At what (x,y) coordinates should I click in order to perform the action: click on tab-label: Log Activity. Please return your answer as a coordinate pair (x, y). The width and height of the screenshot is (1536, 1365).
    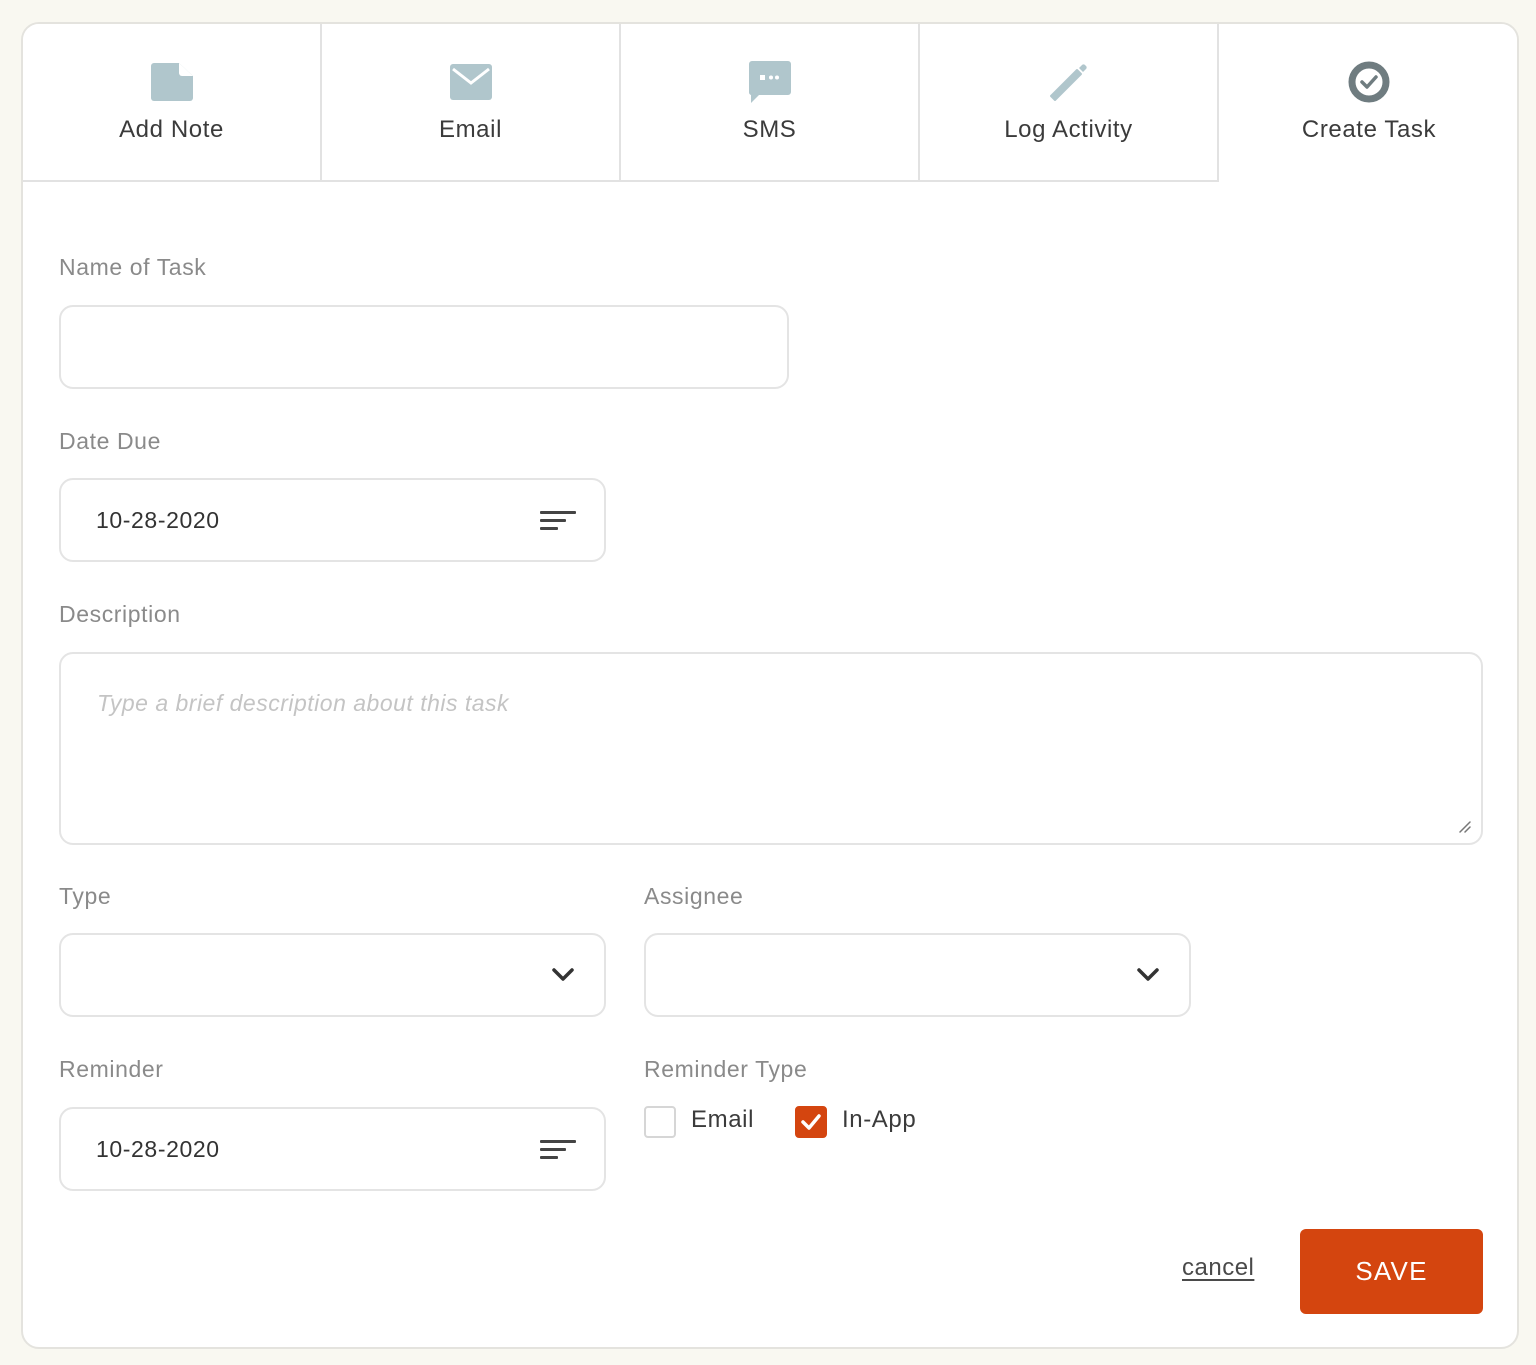
    Looking at the image, I should click on (1068, 129).